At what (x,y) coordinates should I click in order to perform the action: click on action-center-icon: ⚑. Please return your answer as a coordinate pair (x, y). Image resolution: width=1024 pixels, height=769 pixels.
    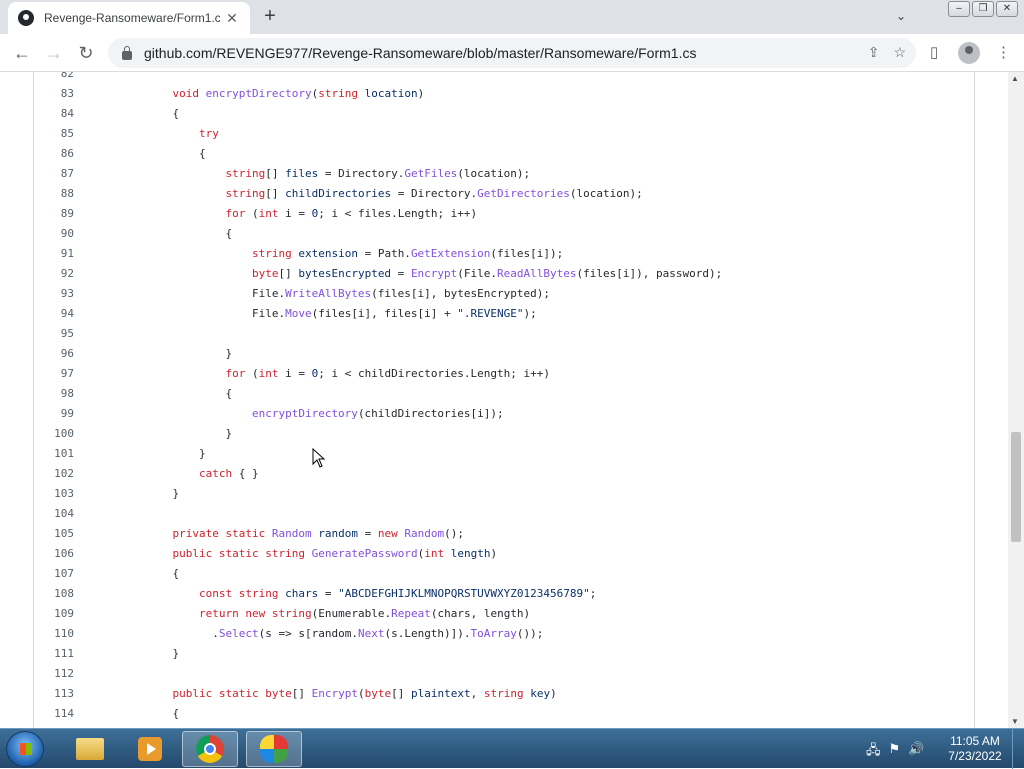
    Looking at the image, I should click on (895, 752).